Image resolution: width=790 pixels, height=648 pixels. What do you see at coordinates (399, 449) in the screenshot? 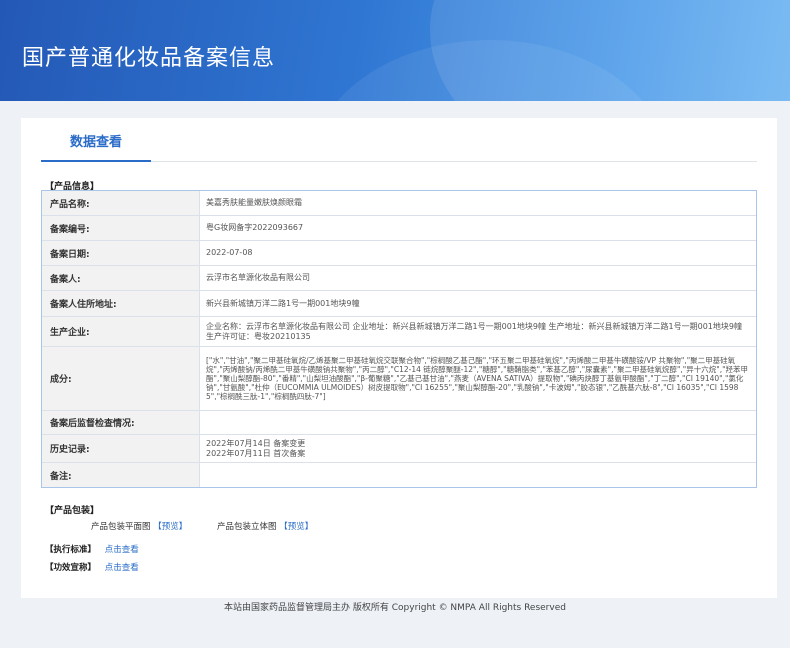
I see `table-row: 历史记录: 2022年07月14日 备案变更 2022年07月11日 首次备案` at bounding box center [399, 449].